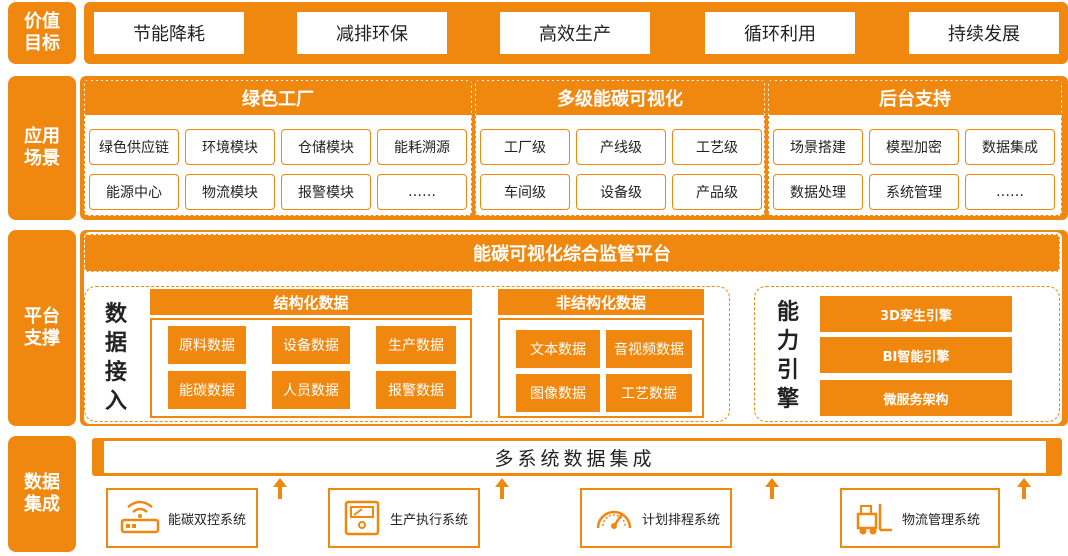 The height and width of the screenshot is (556, 1068). I want to click on data-access-label: 数 据 接 入, so click(116, 358).